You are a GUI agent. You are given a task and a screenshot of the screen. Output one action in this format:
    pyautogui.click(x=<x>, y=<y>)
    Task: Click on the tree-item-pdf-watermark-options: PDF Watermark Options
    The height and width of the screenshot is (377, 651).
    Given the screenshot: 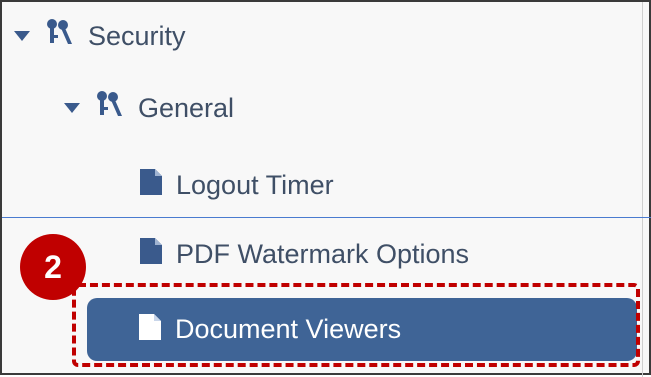 What is the action you would take?
    pyautogui.click(x=304, y=254)
    